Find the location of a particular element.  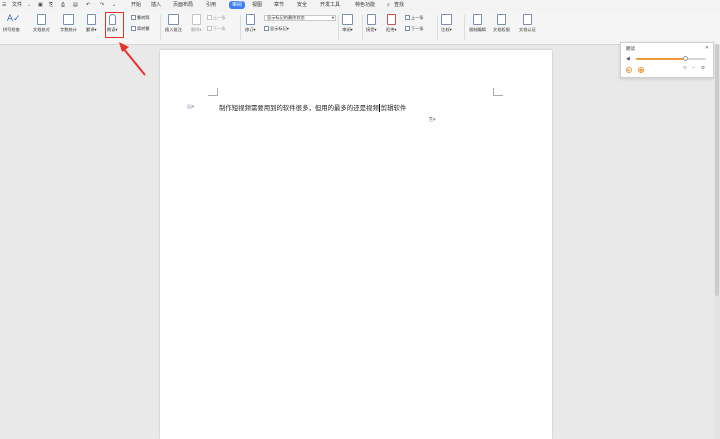

trad-simp-icon is located at coordinates (133, 17).